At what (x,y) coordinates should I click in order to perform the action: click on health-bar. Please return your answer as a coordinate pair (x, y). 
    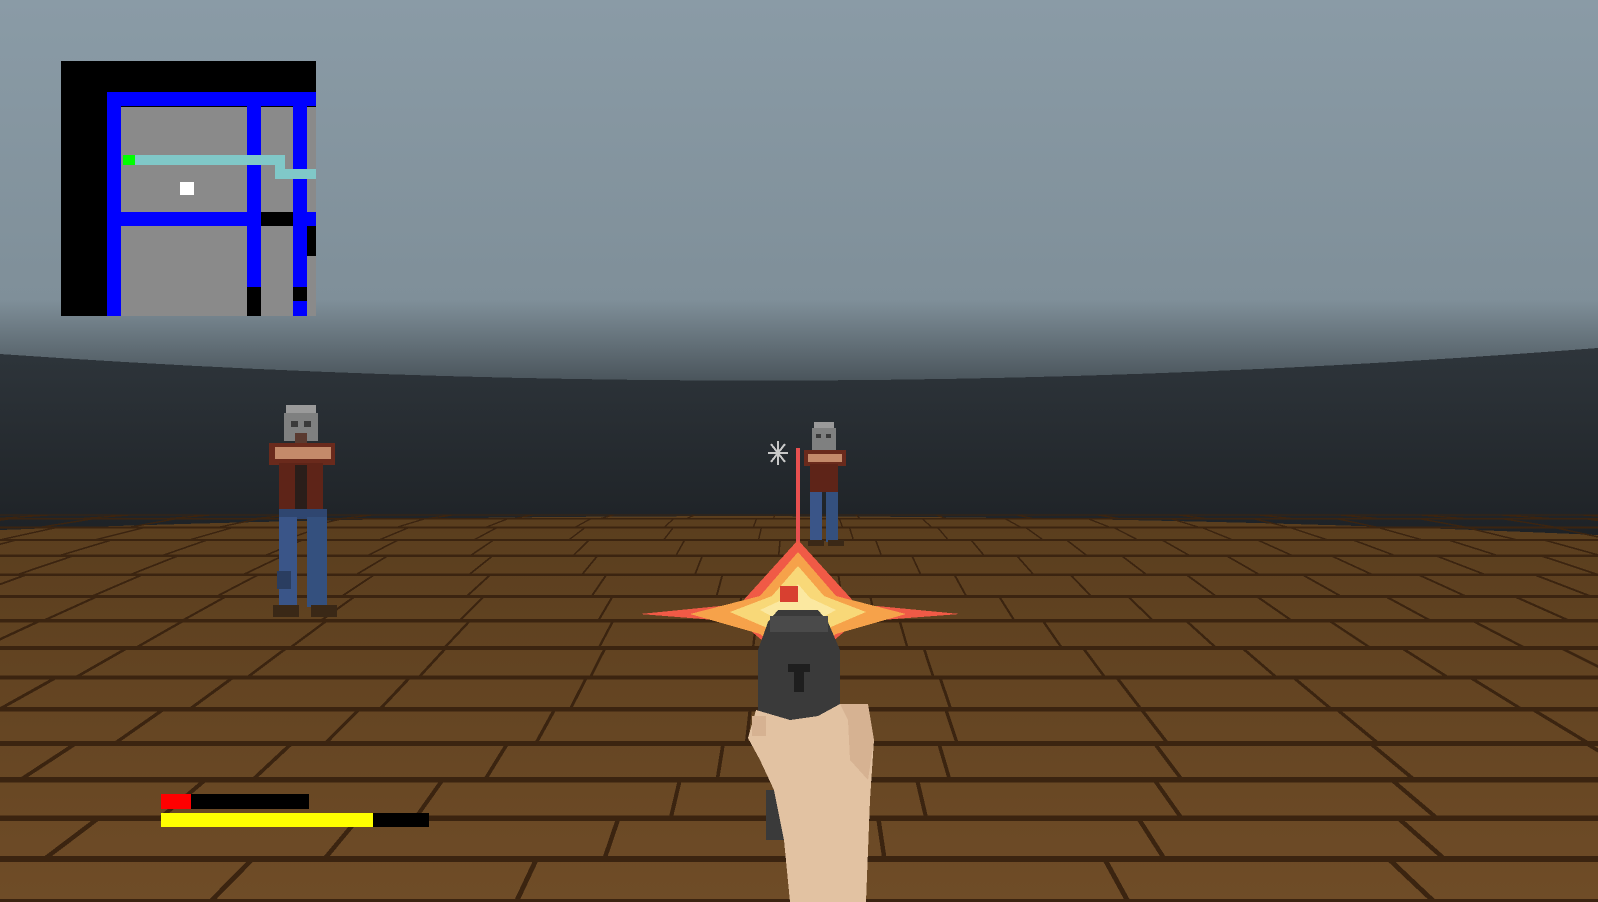
    Looking at the image, I should click on (235, 801).